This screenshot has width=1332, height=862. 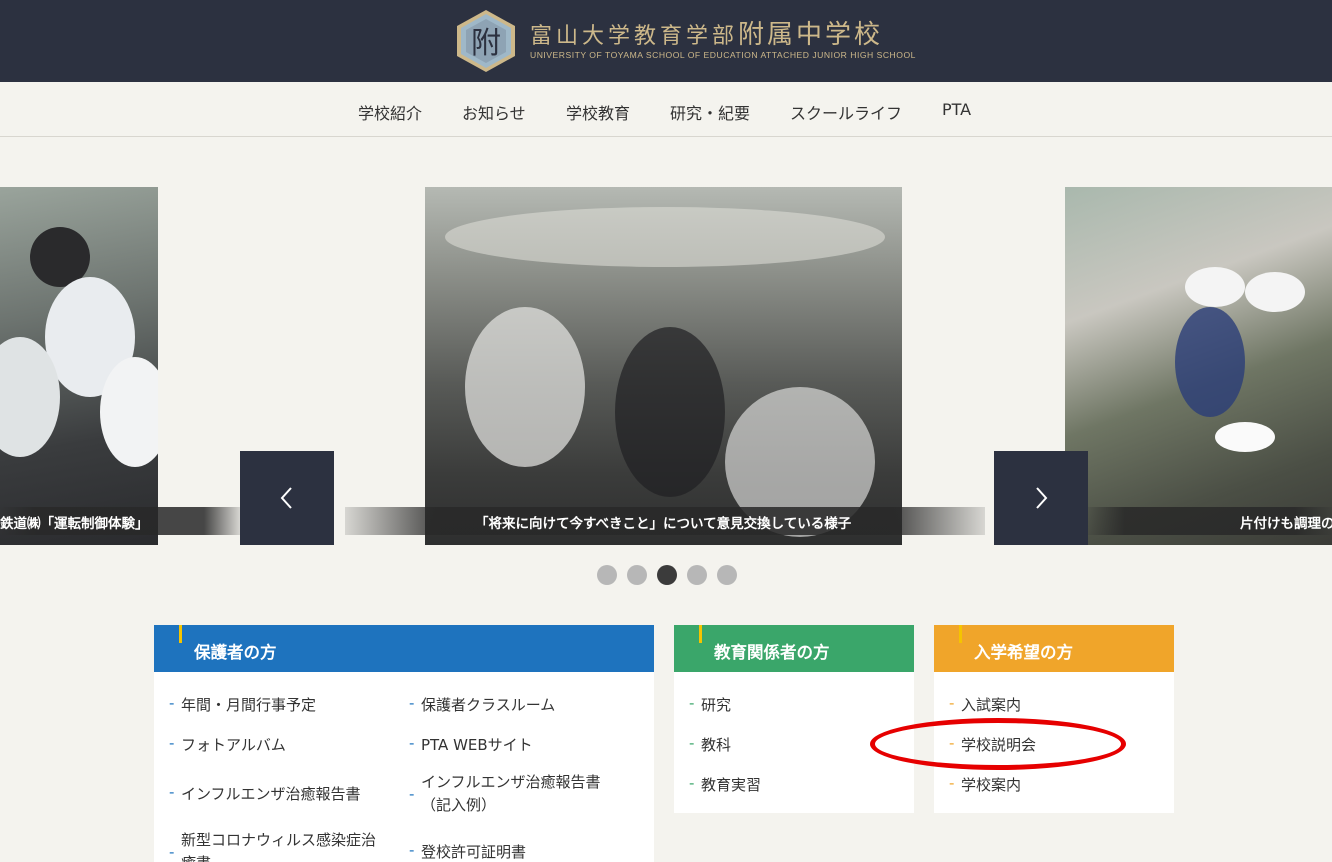 I want to click on link-covid-certificate: 新型コロナウィルス感染症治, so click(x=278, y=839).